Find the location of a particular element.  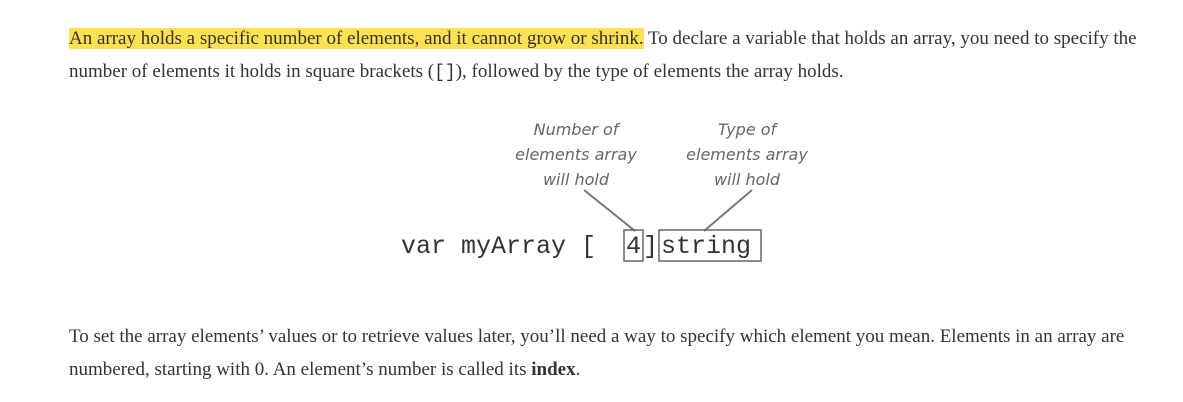

square-brackets-code: [] is located at coordinates (445, 73).